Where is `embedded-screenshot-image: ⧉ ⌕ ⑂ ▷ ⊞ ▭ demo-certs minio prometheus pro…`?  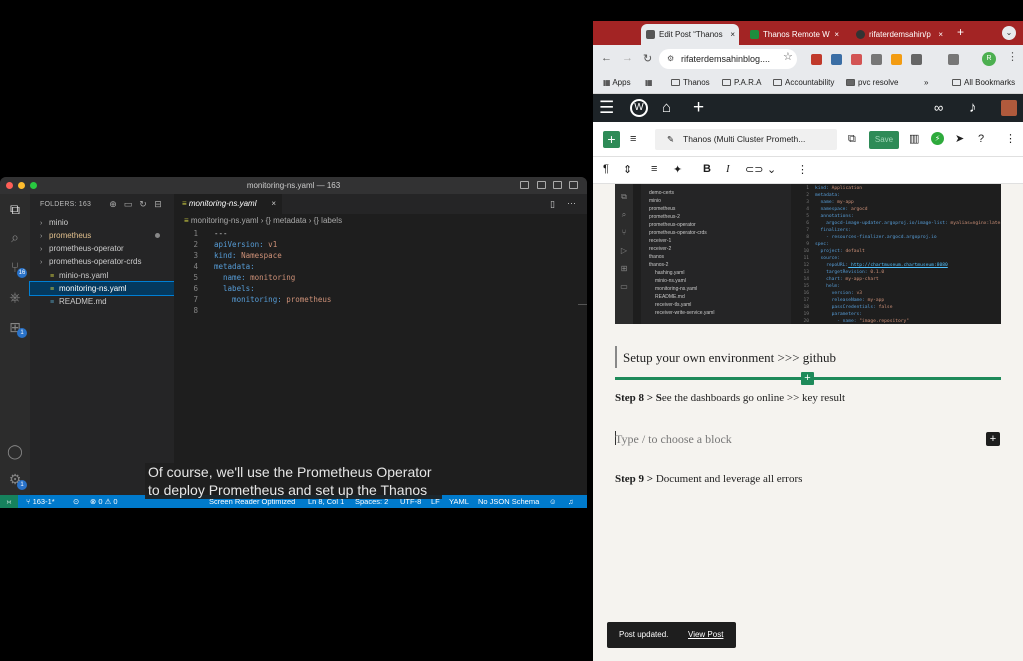
embedded-screenshot-image: ⧉ ⌕ ⑂ ▷ ⊞ ▭ demo-certs minio prometheus pro… is located at coordinates (808, 254).